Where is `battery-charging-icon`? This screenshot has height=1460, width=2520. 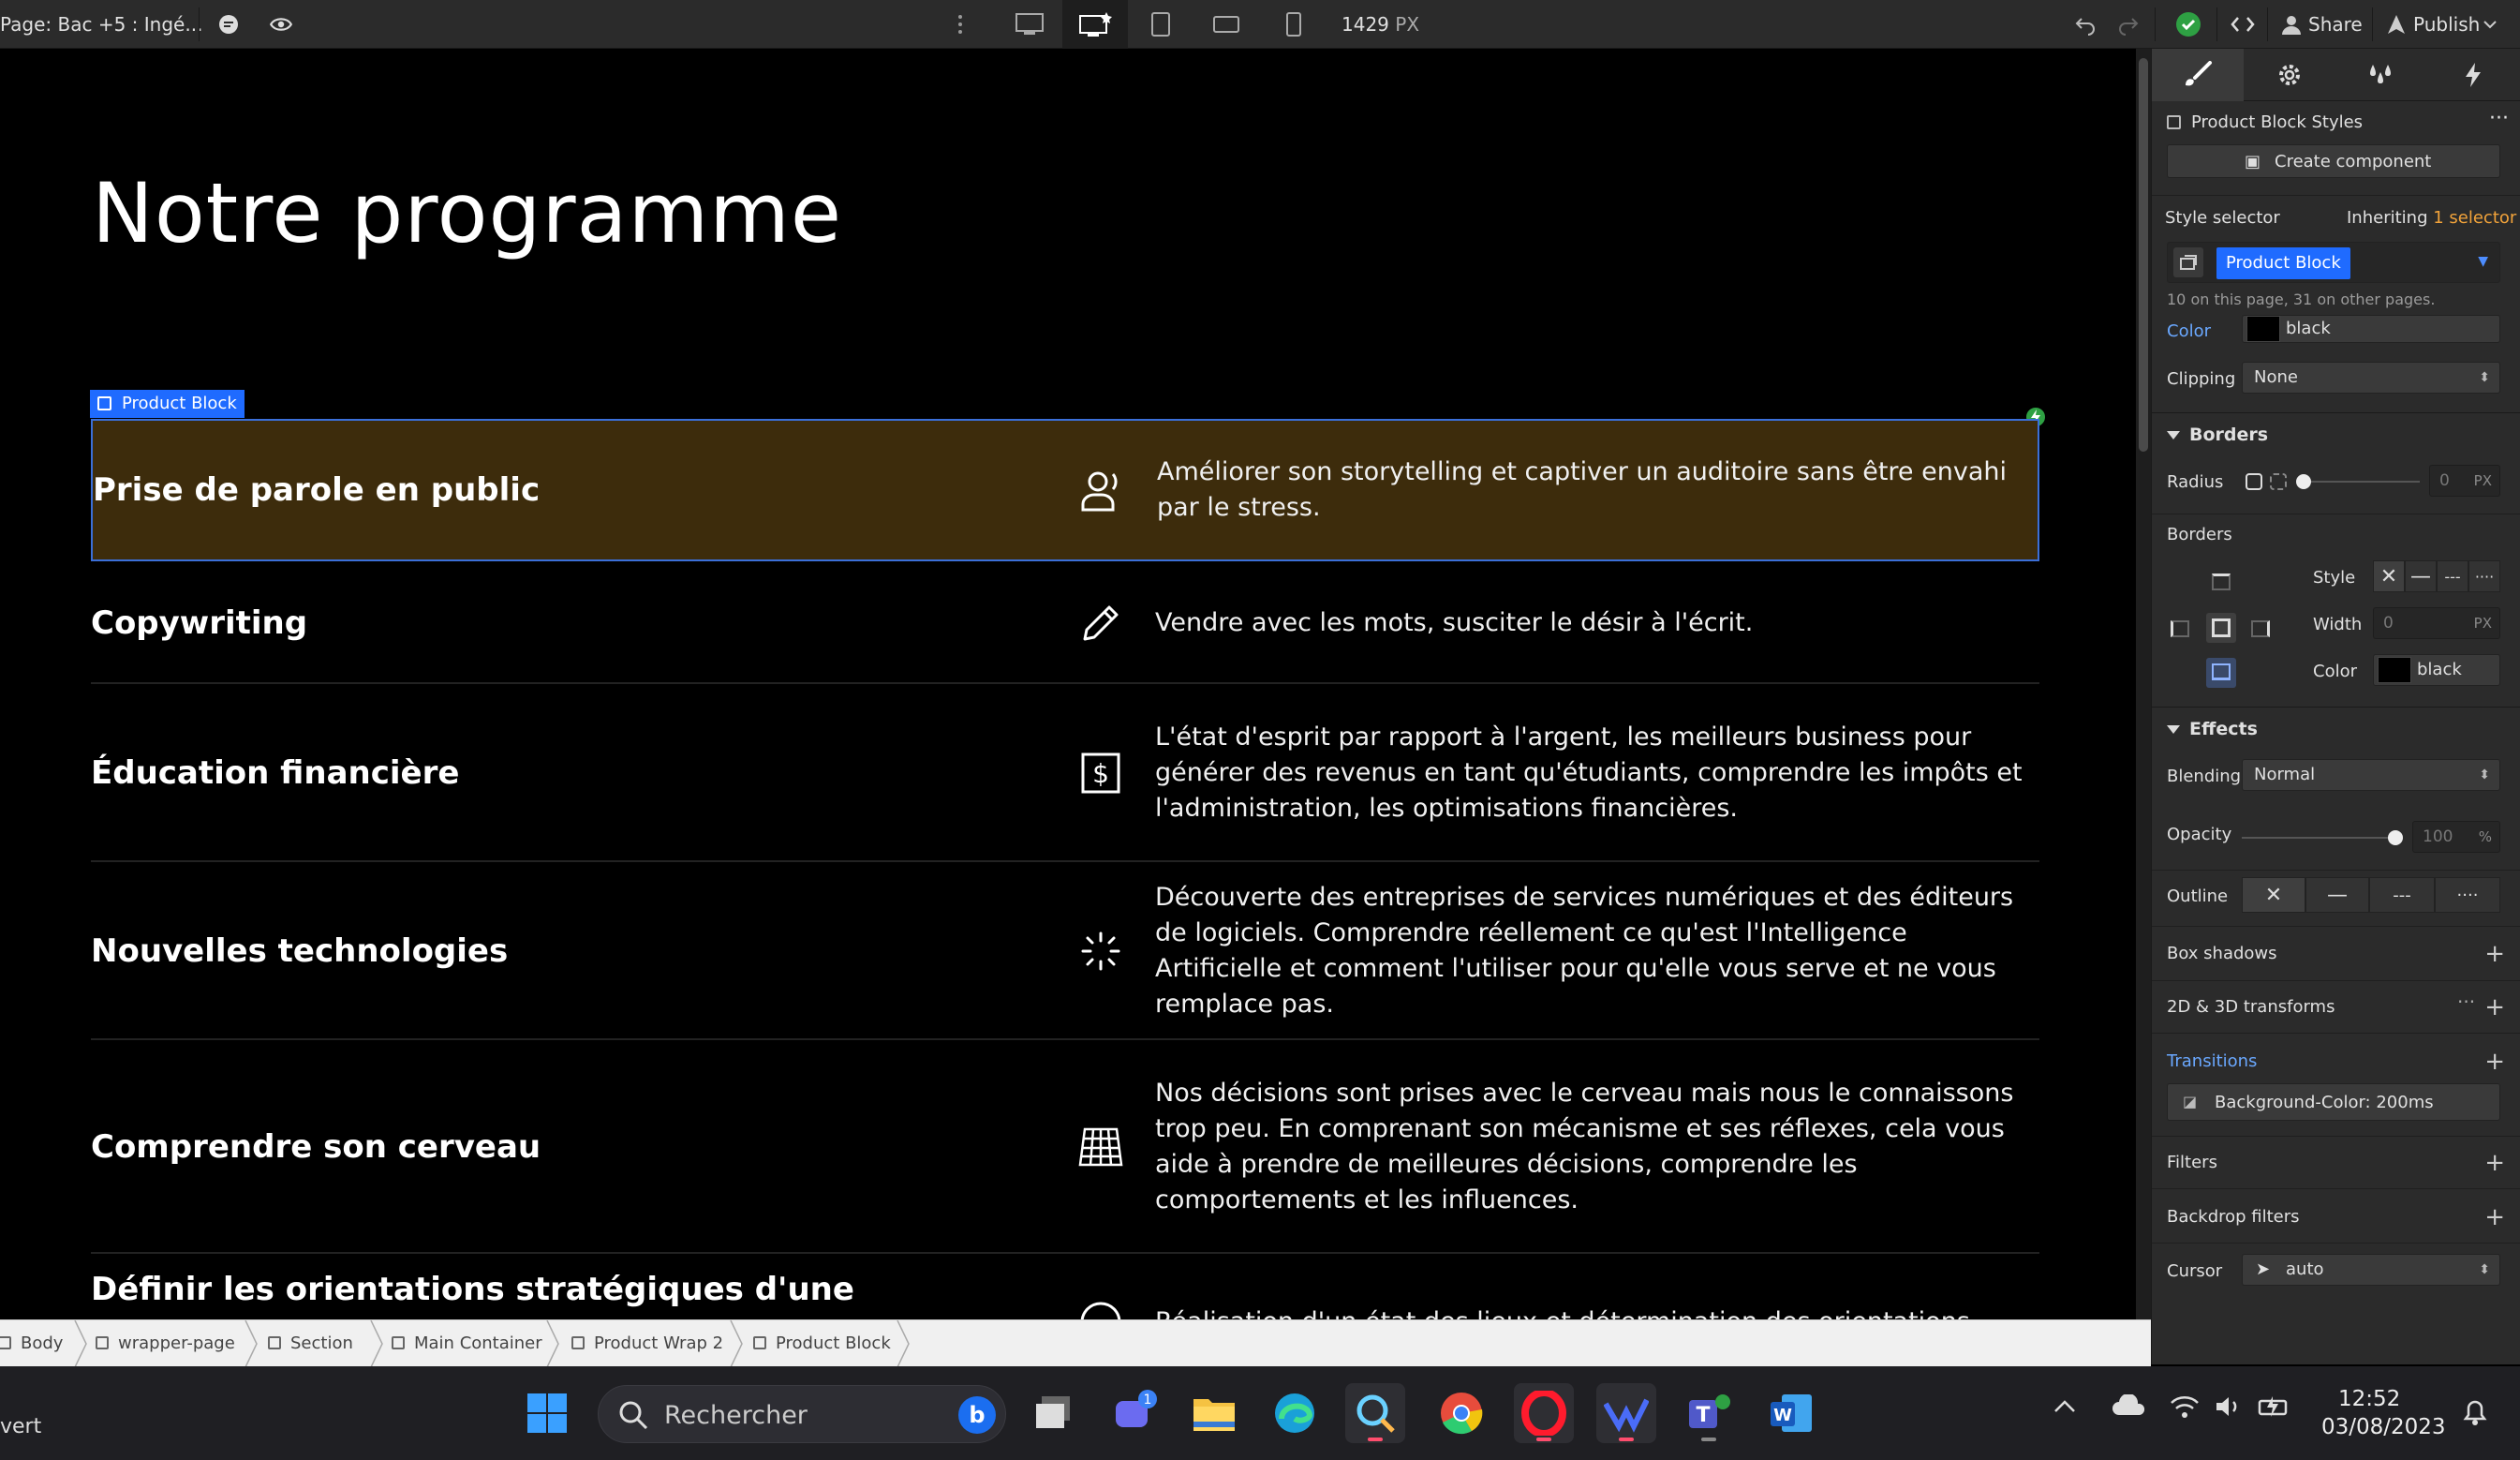
battery-charging-icon is located at coordinates (2274, 1408).